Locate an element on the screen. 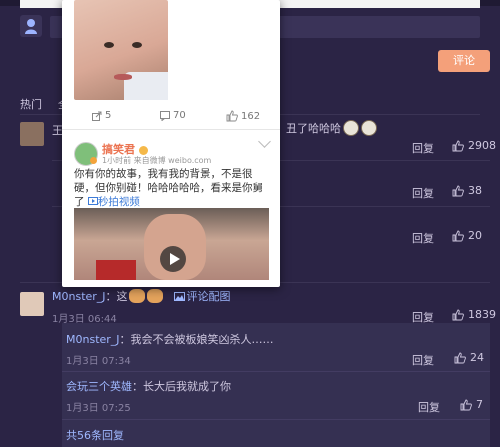  share-button: 5 is located at coordinates (101, 115).